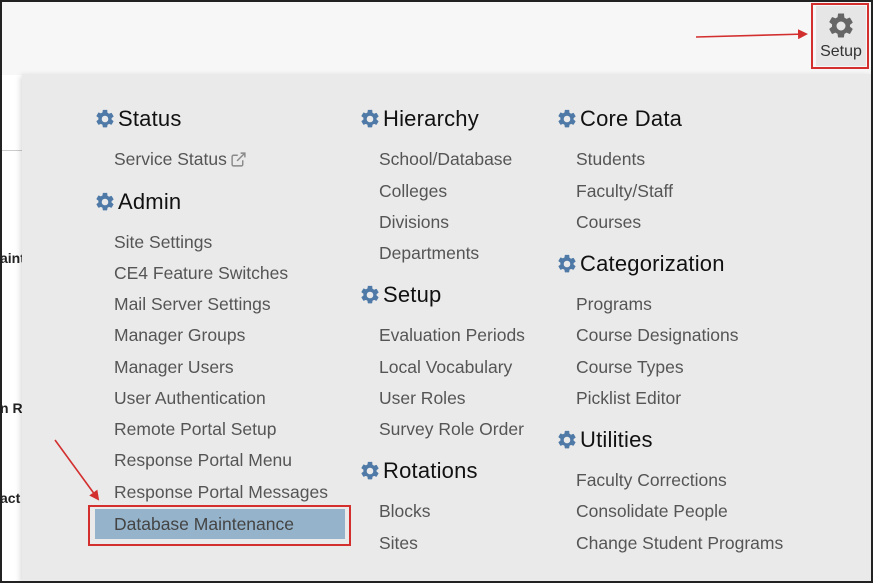  I want to click on menu-item-course-designations: Course Designations, so click(657, 335).